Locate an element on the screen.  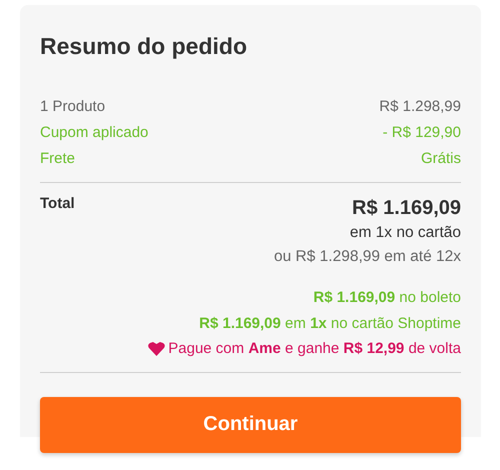
total-amount: R$ 1.169,09 is located at coordinates (406, 208).